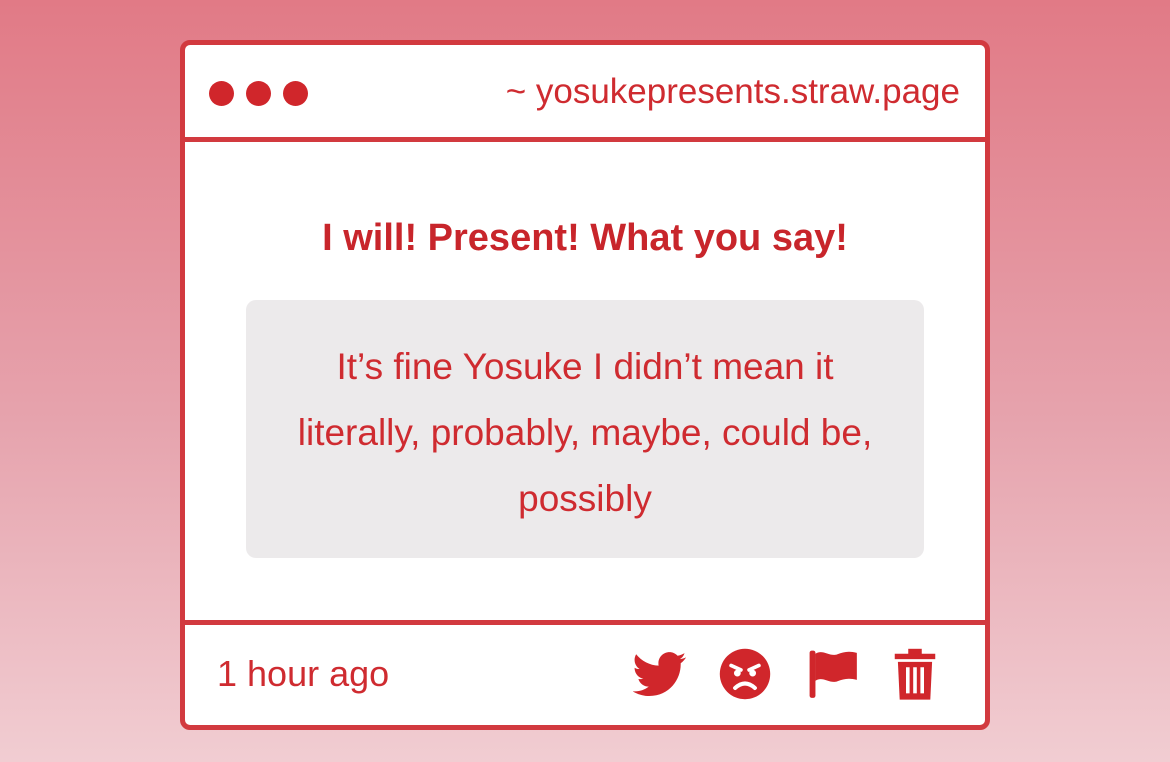  What do you see at coordinates (733, 92) in the screenshot?
I see `page-url: ~ yosukepresents.straw.page` at bounding box center [733, 92].